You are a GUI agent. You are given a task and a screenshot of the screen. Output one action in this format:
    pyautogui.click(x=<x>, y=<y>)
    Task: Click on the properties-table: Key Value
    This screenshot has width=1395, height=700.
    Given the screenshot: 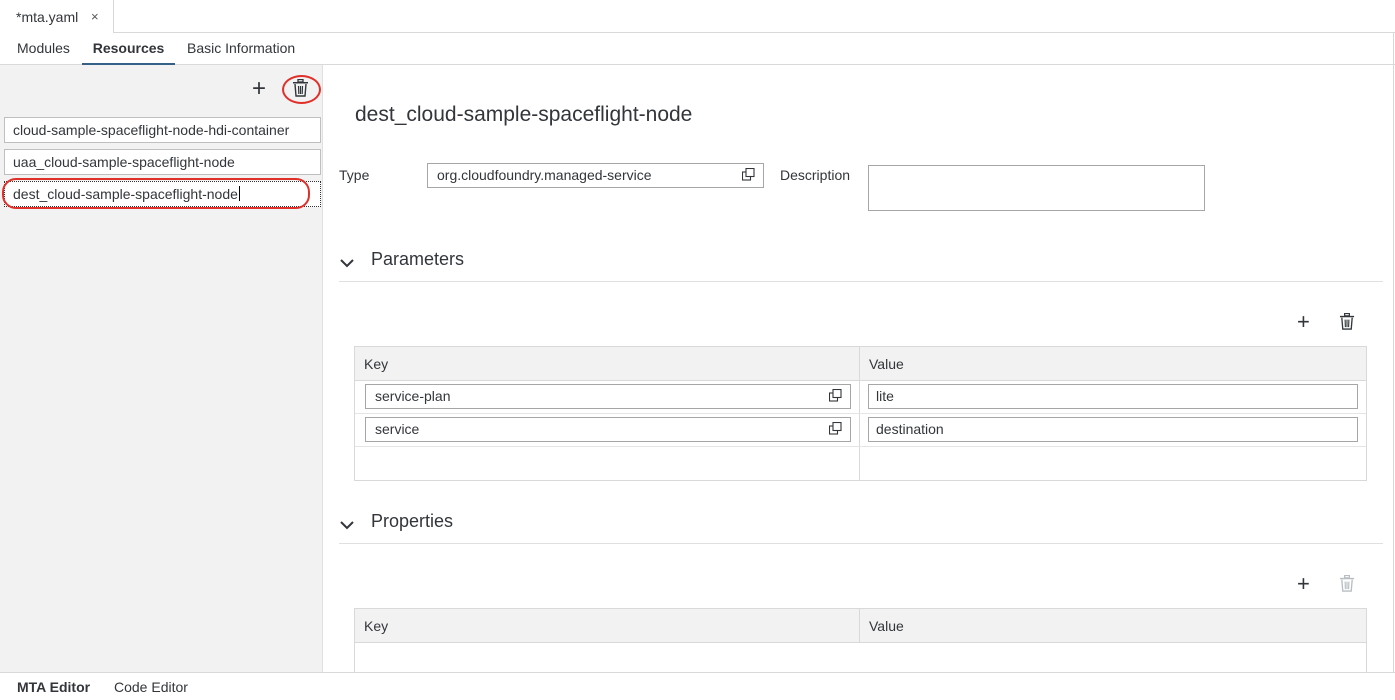 What is the action you would take?
    pyautogui.click(x=860, y=640)
    